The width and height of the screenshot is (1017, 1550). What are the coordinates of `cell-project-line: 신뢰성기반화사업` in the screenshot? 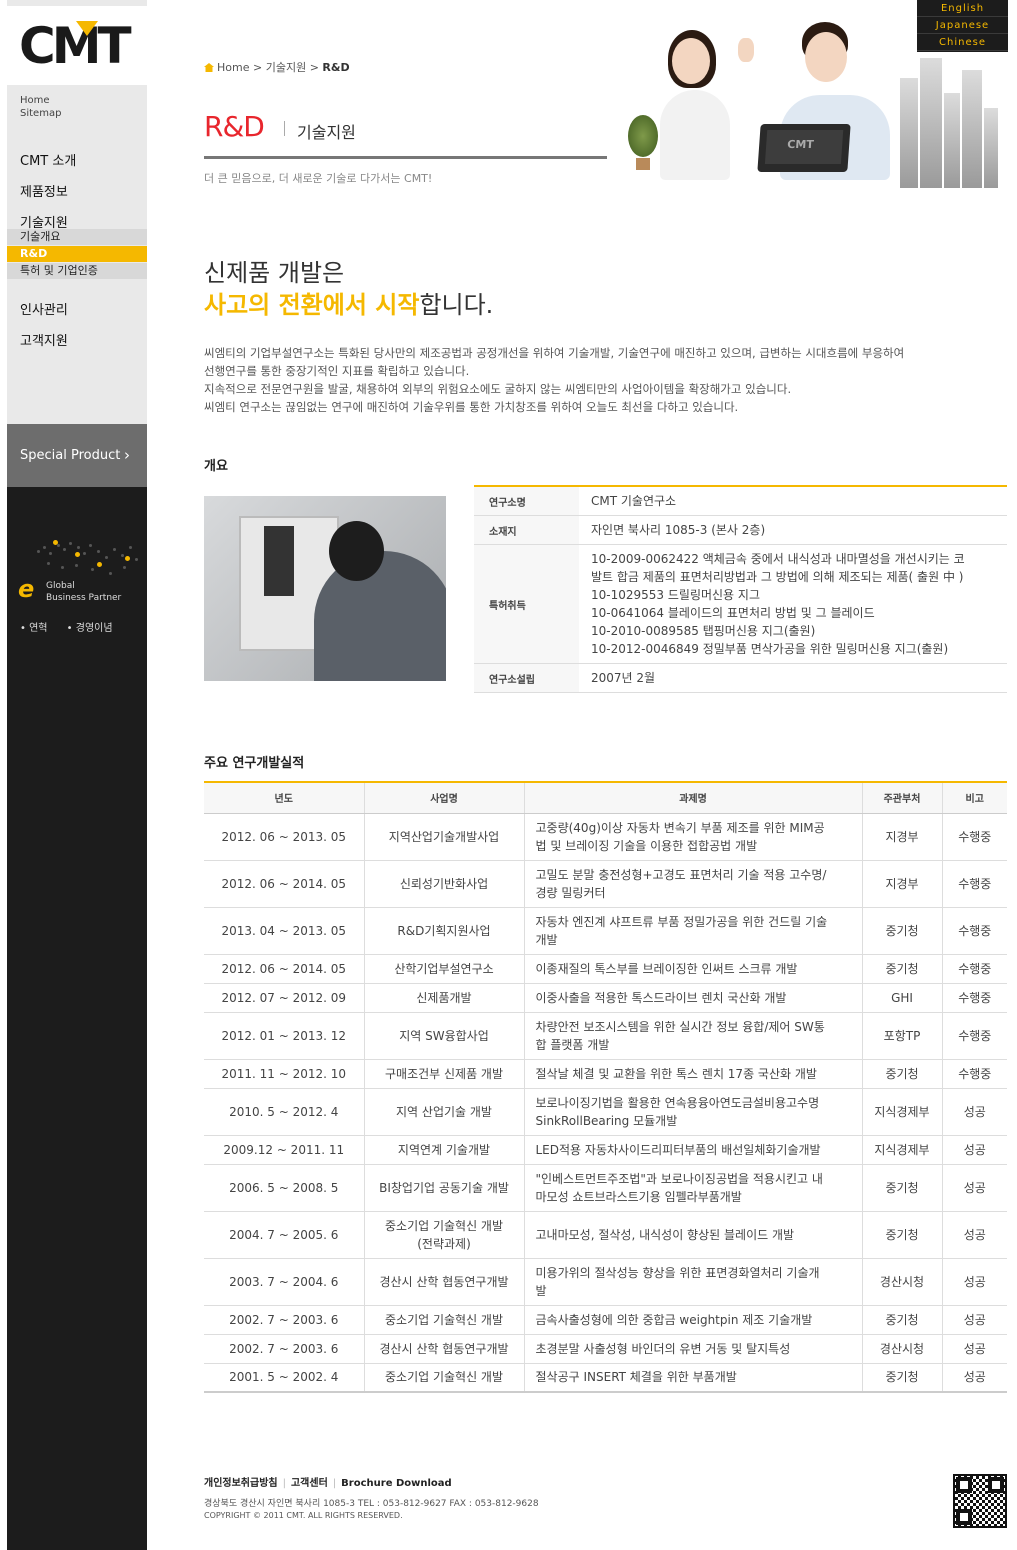 It's located at (444, 883).